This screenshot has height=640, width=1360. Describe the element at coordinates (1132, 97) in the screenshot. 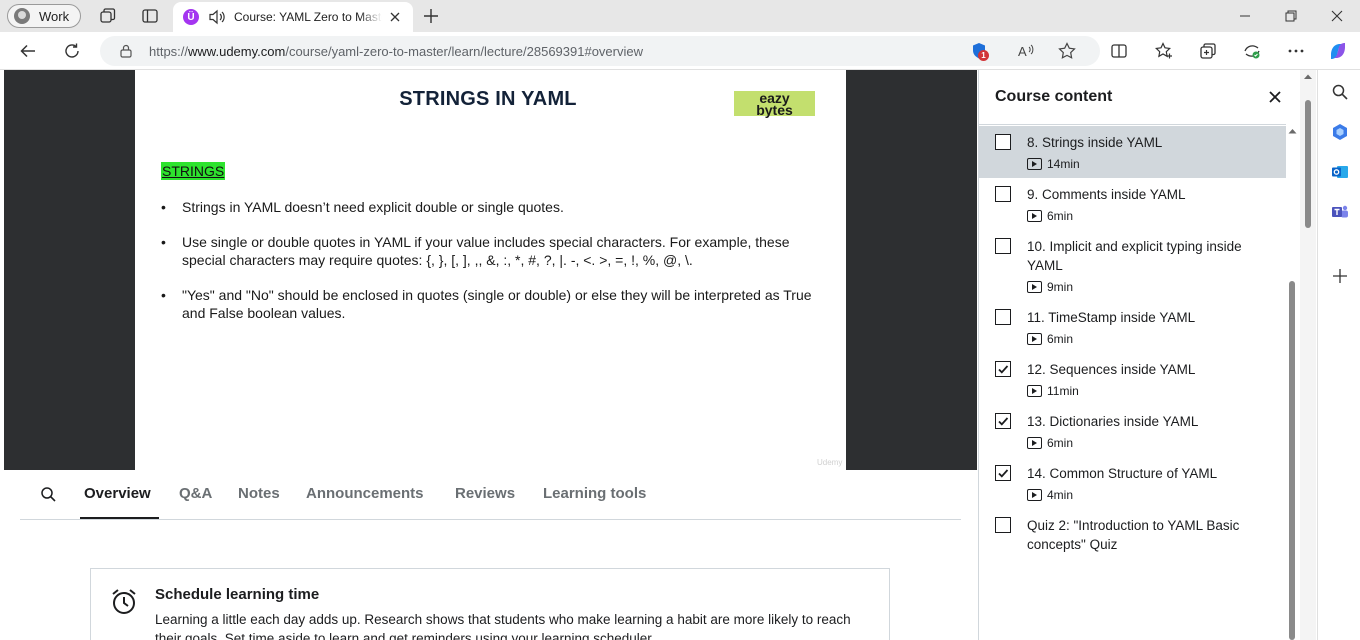

I see `panel-header: Course content` at that location.